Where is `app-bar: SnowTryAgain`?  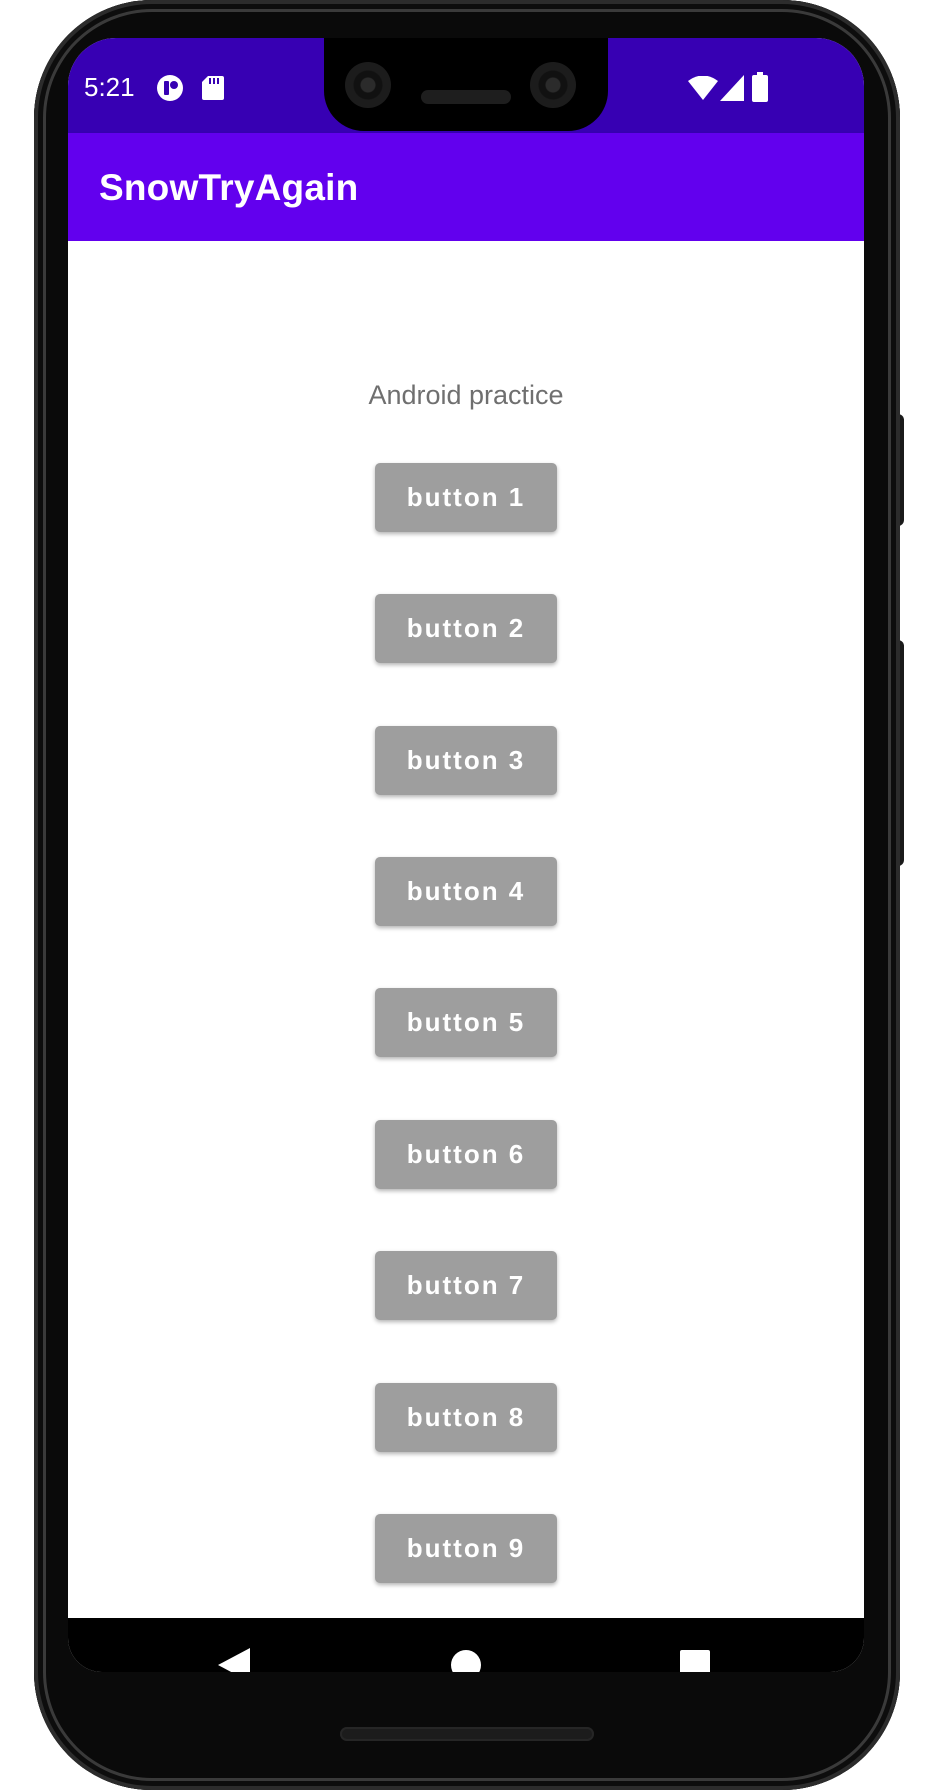 app-bar: SnowTryAgain is located at coordinates (466, 187).